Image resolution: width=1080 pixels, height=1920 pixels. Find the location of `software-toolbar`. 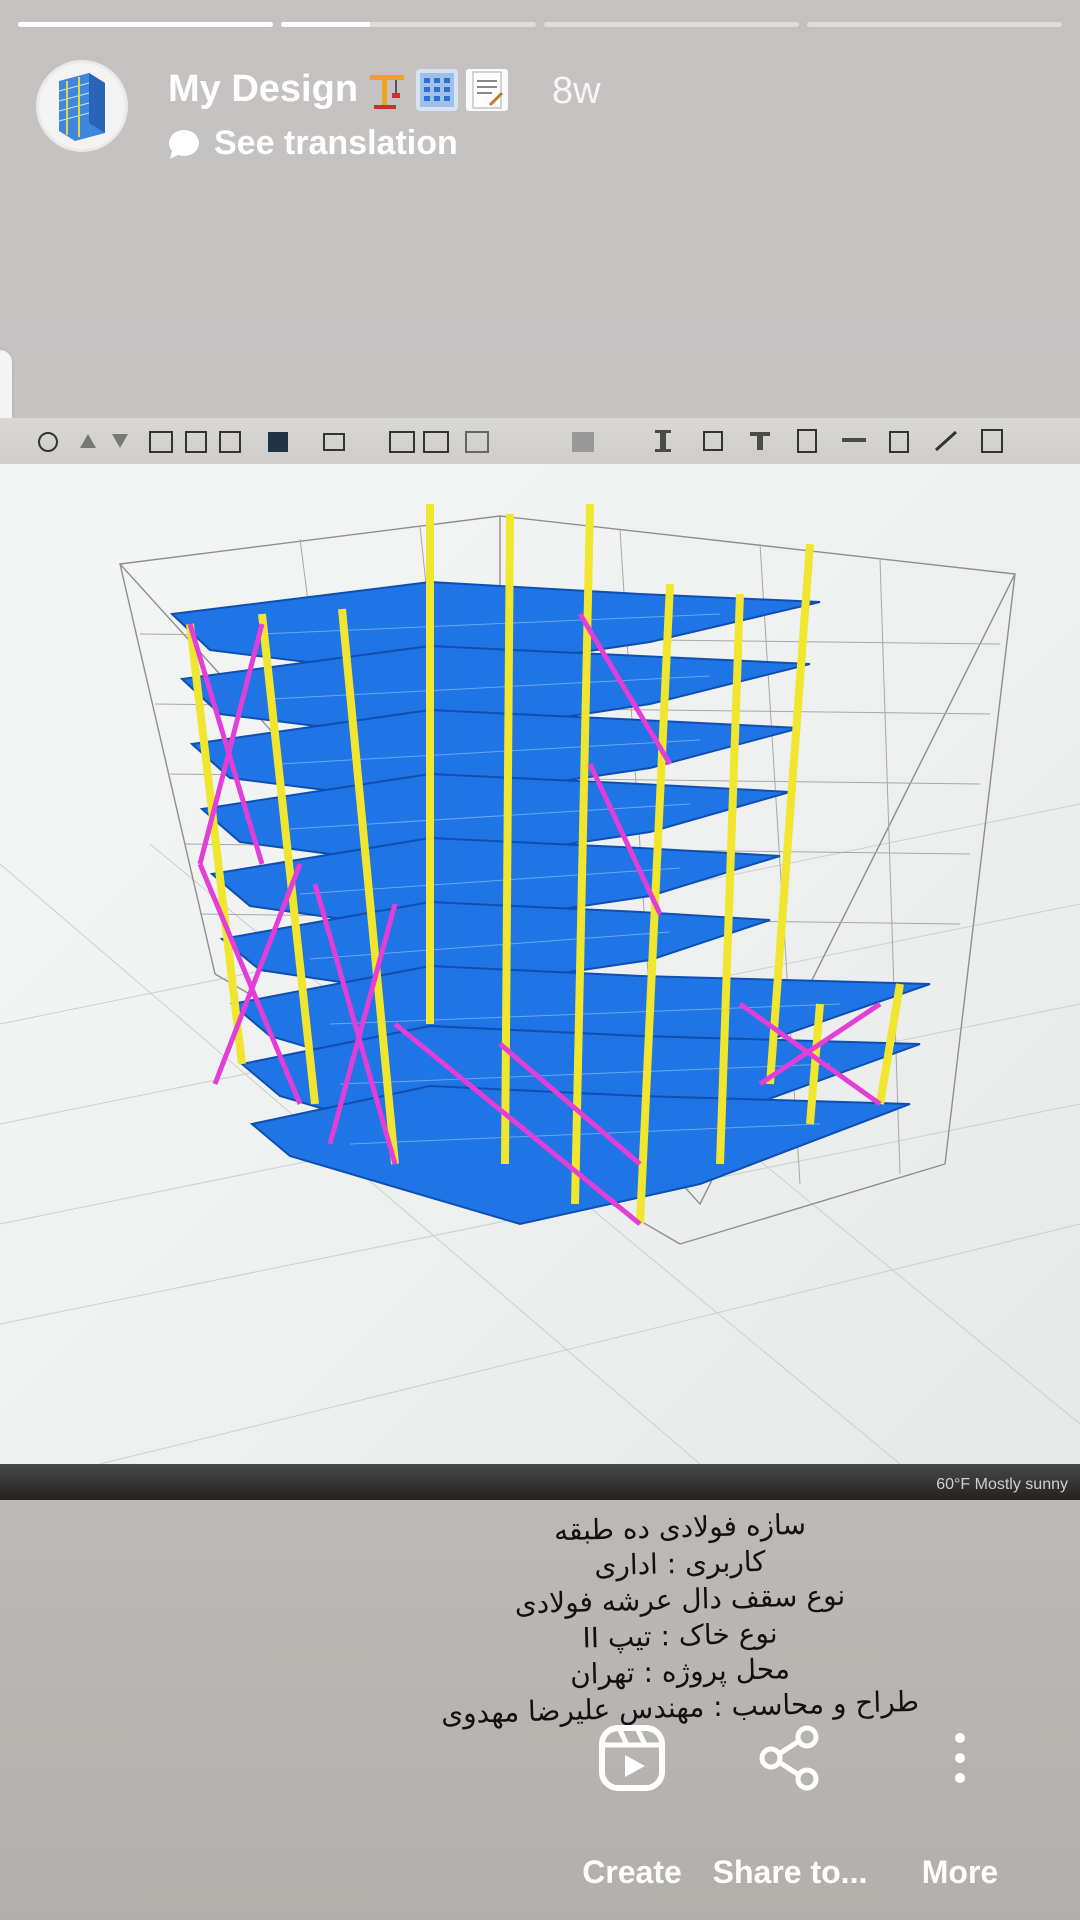

software-toolbar is located at coordinates (540, 441).